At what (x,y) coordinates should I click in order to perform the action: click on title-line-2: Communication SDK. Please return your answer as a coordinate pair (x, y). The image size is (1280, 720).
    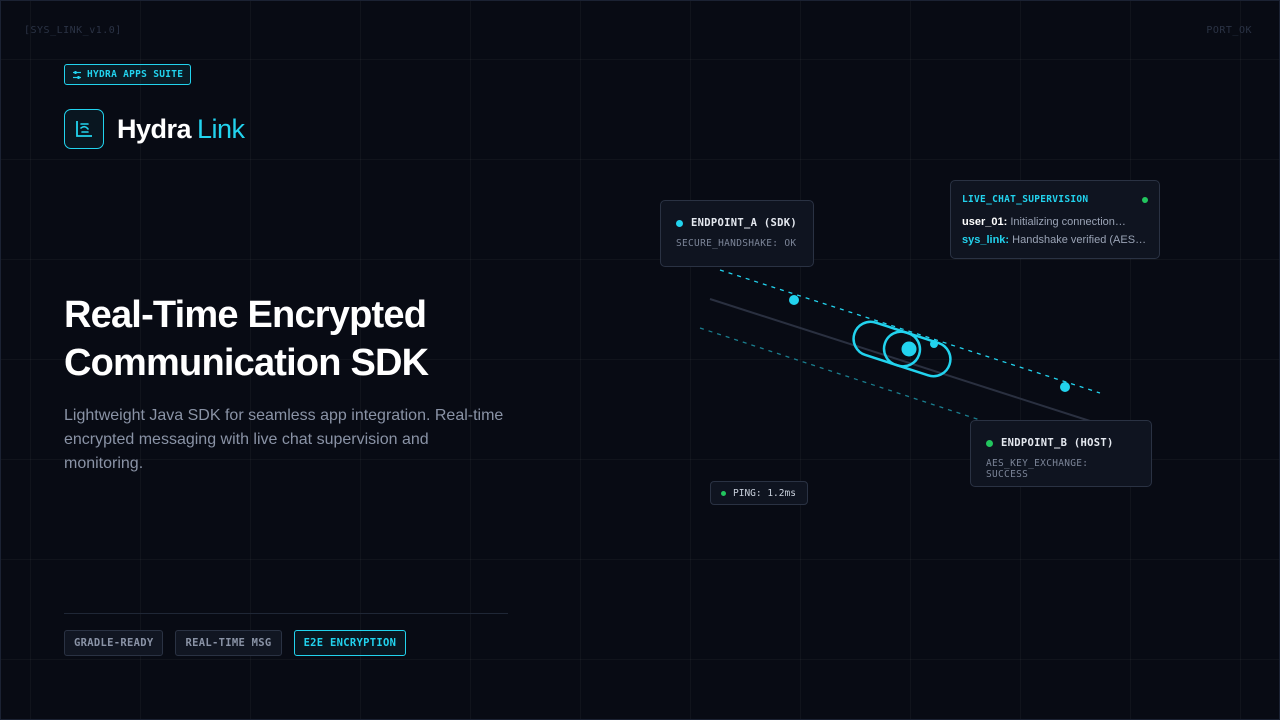
    Looking at the image, I should click on (246, 363).